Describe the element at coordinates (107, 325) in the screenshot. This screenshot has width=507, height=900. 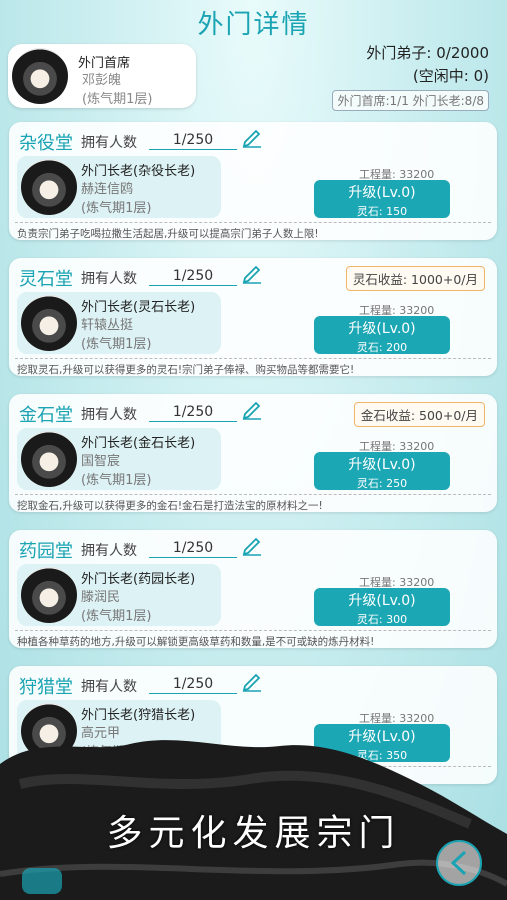
I see `elder-name: 轩辕丛挺` at that location.